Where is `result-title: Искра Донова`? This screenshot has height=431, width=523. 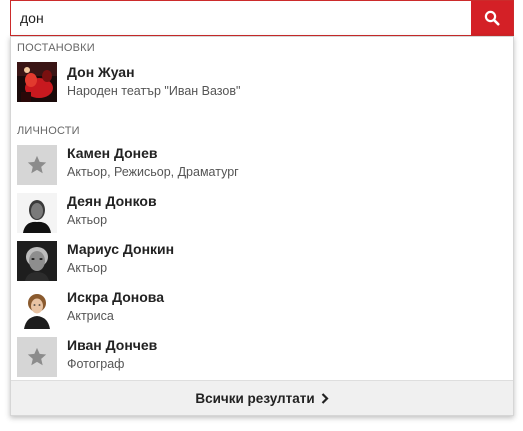
result-title: Искра Донова is located at coordinates (115, 297).